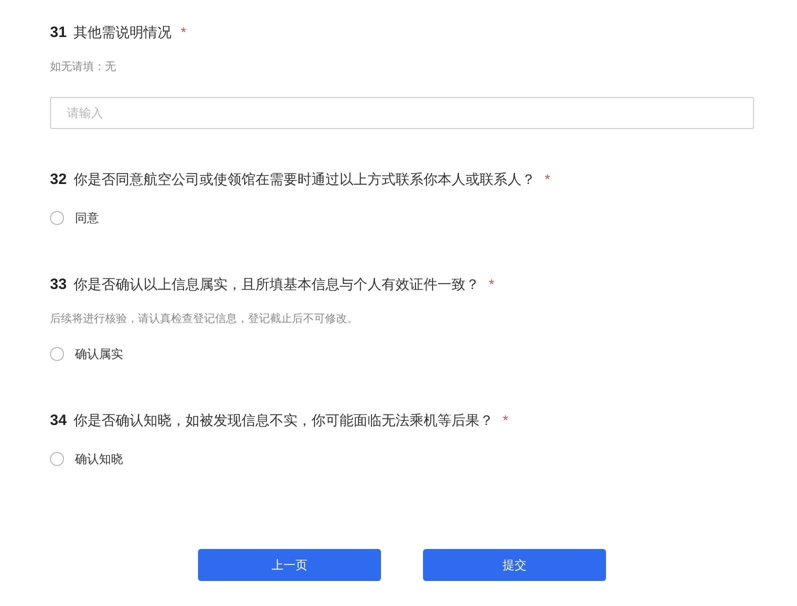 The image size is (797, 606). What do you see at coordinates (305, 179) in the screenshot?
I see `question-title: 你是否同意航空公司或使领馆在需要时通过以上方式联系你本人或联系人？` at bounding box center [305, 179].